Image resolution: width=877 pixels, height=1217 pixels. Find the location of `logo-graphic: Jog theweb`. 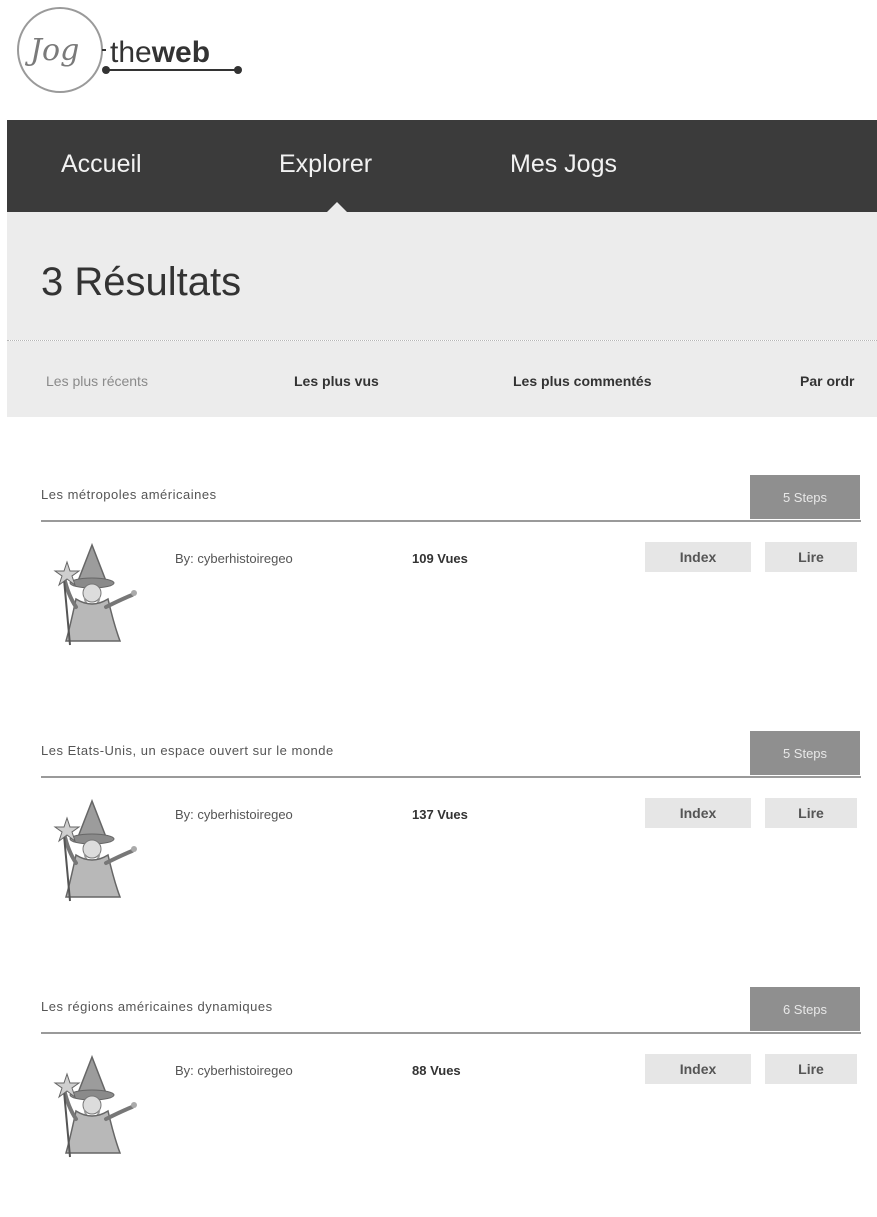

logo-graphic: Jog theweb is located at coordinates (129, 50).